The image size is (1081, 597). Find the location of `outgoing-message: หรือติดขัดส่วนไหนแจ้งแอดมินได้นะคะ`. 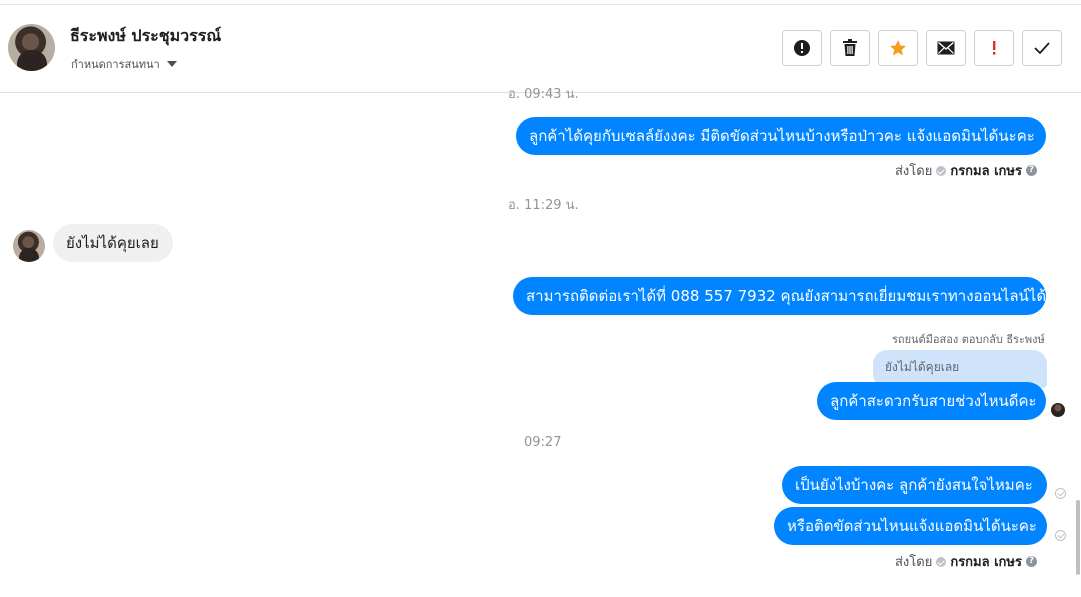

outgoing-message: หรือติดขัดส่วนไหนแจ้งแอดมินได้นะคะ is located at coordinates (910, 526).